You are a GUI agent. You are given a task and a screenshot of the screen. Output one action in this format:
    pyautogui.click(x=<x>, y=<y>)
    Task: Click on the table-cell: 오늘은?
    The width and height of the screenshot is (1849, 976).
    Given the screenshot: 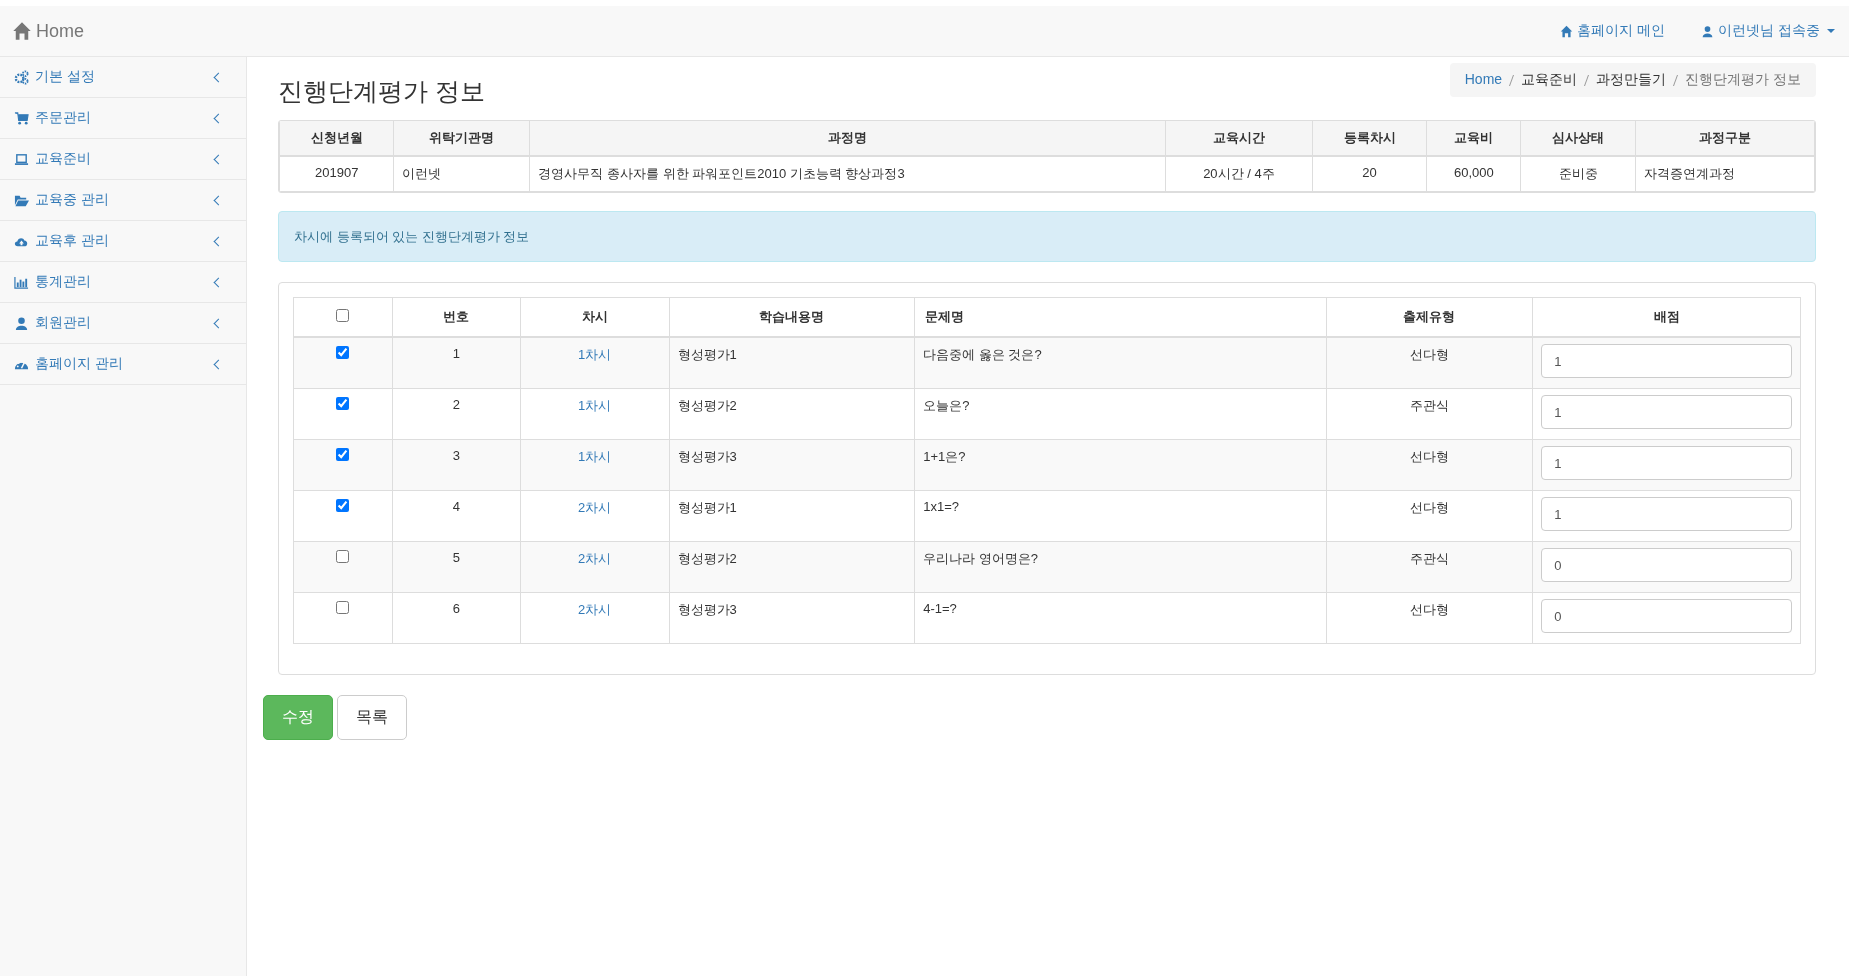 What is the action you would take?
    pyautogui.click(x=1120, y=414)
    